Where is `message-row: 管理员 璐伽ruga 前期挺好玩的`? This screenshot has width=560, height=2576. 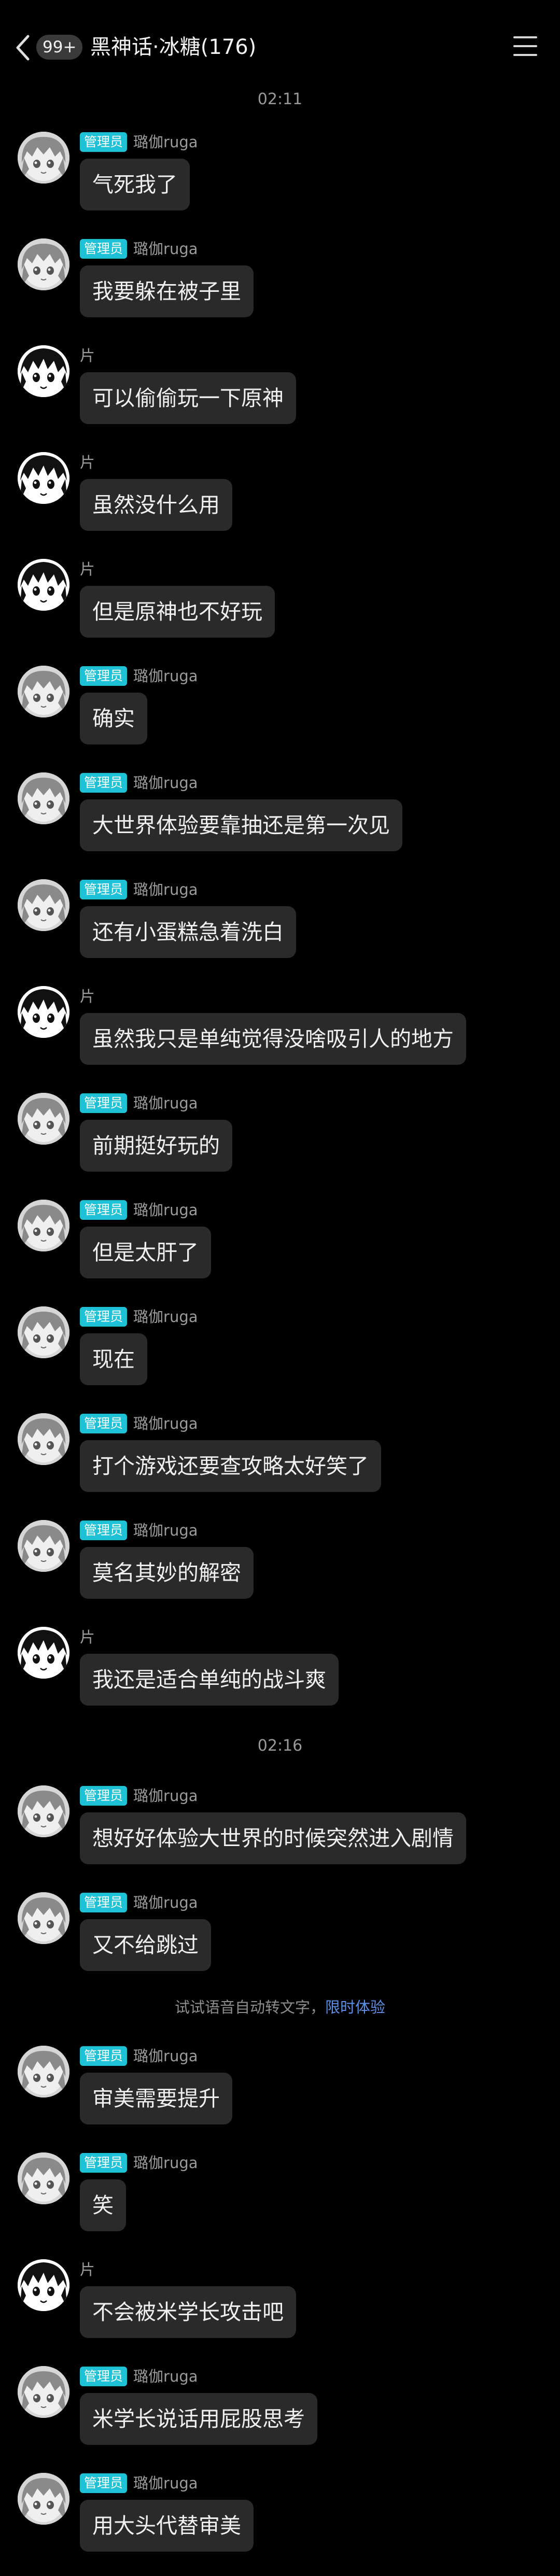
message-row: 管理员 璐伽ruga 前期挺好玩的 is located at coordinates (280, 1142).